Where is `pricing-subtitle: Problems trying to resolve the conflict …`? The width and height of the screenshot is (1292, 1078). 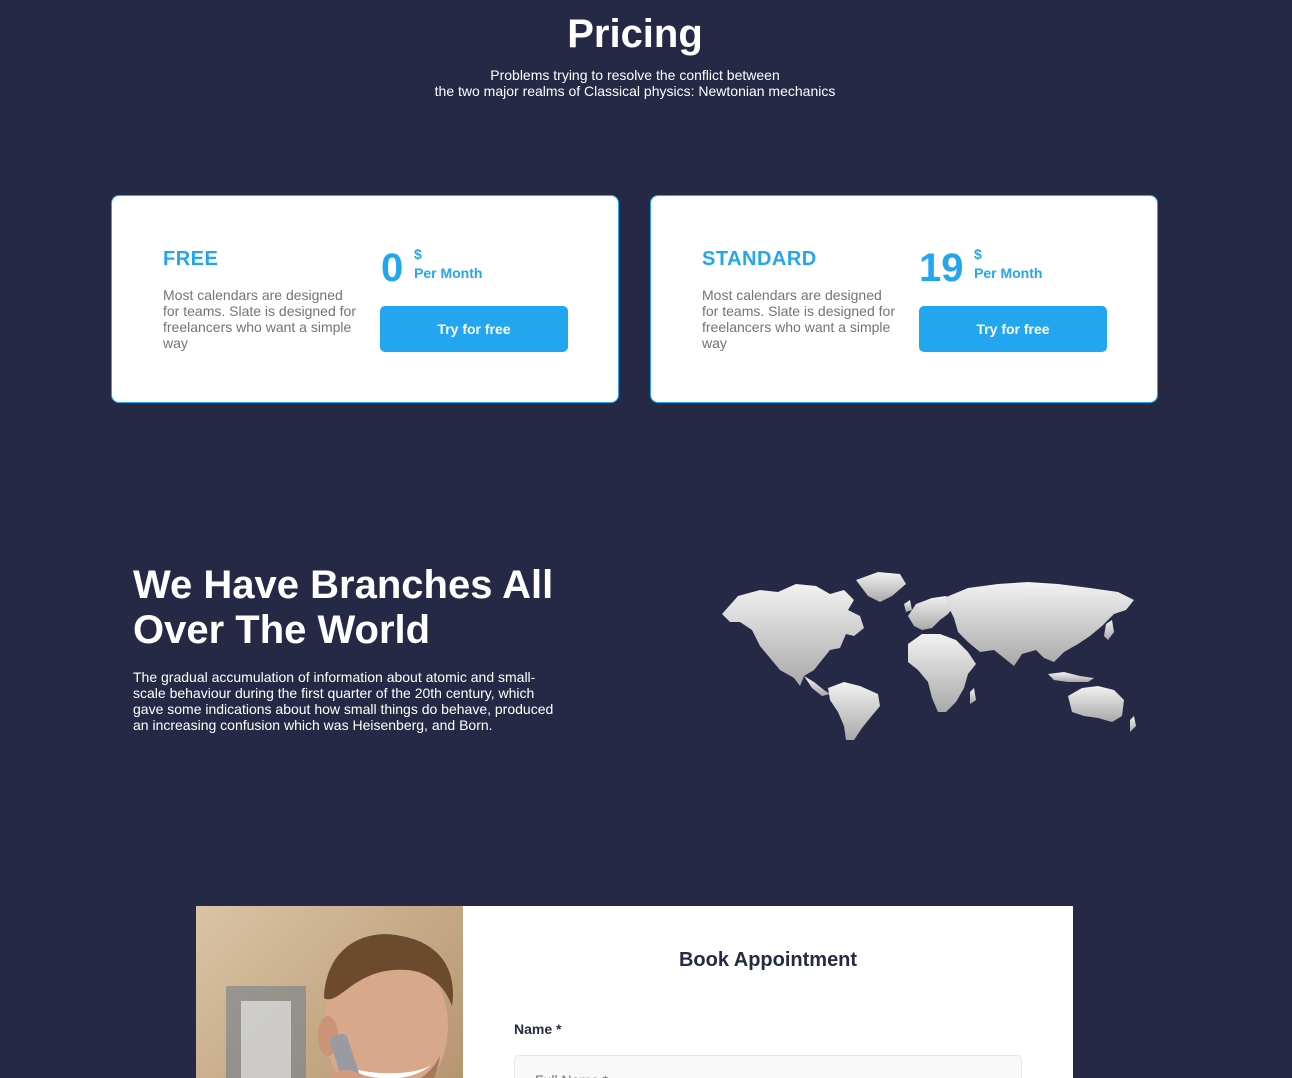 pricing-subtitle: Problems trying to resolve the conflict … is located at coordinates (635, 83).